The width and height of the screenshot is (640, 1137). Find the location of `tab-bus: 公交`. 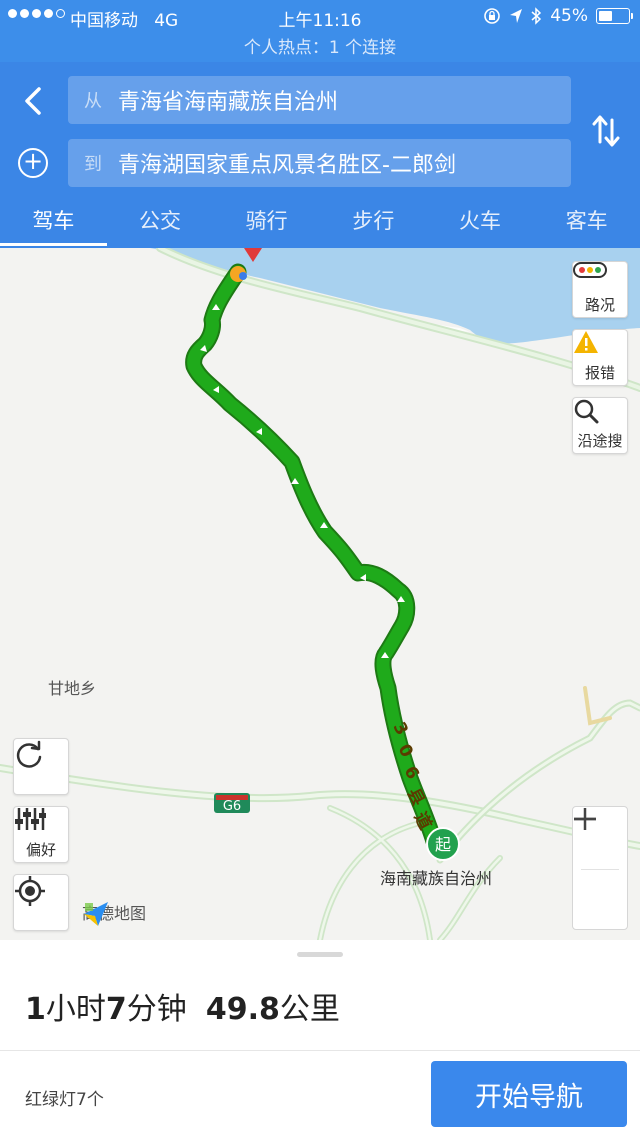

tab-bus: 公交 is located at coordinates (160, 224).